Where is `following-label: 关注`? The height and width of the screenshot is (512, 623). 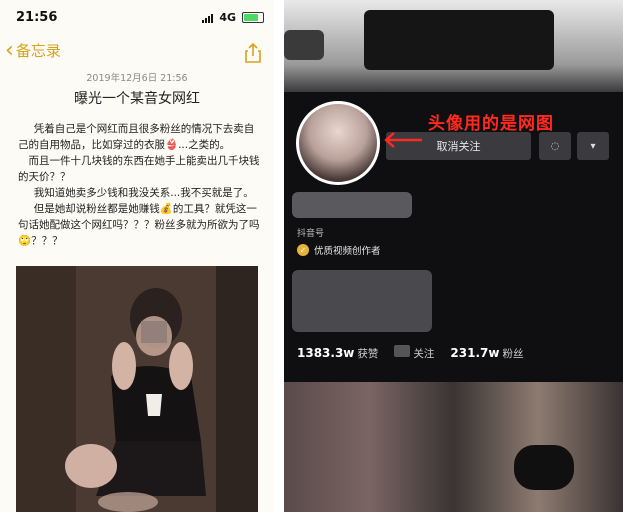 following-label: 关注 is located at coordinates (423, 353).